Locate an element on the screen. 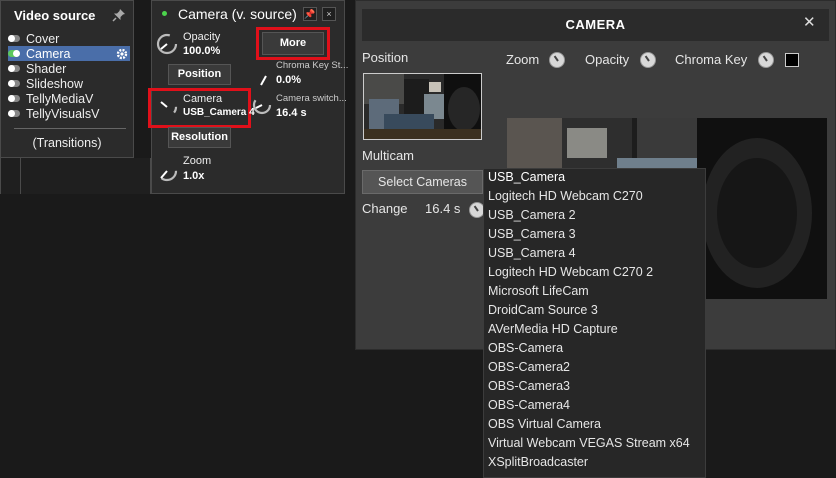 The height and width of the screenshot is (478, 836). transitions-item: (Transitions) is located at coordinates (67, 143).